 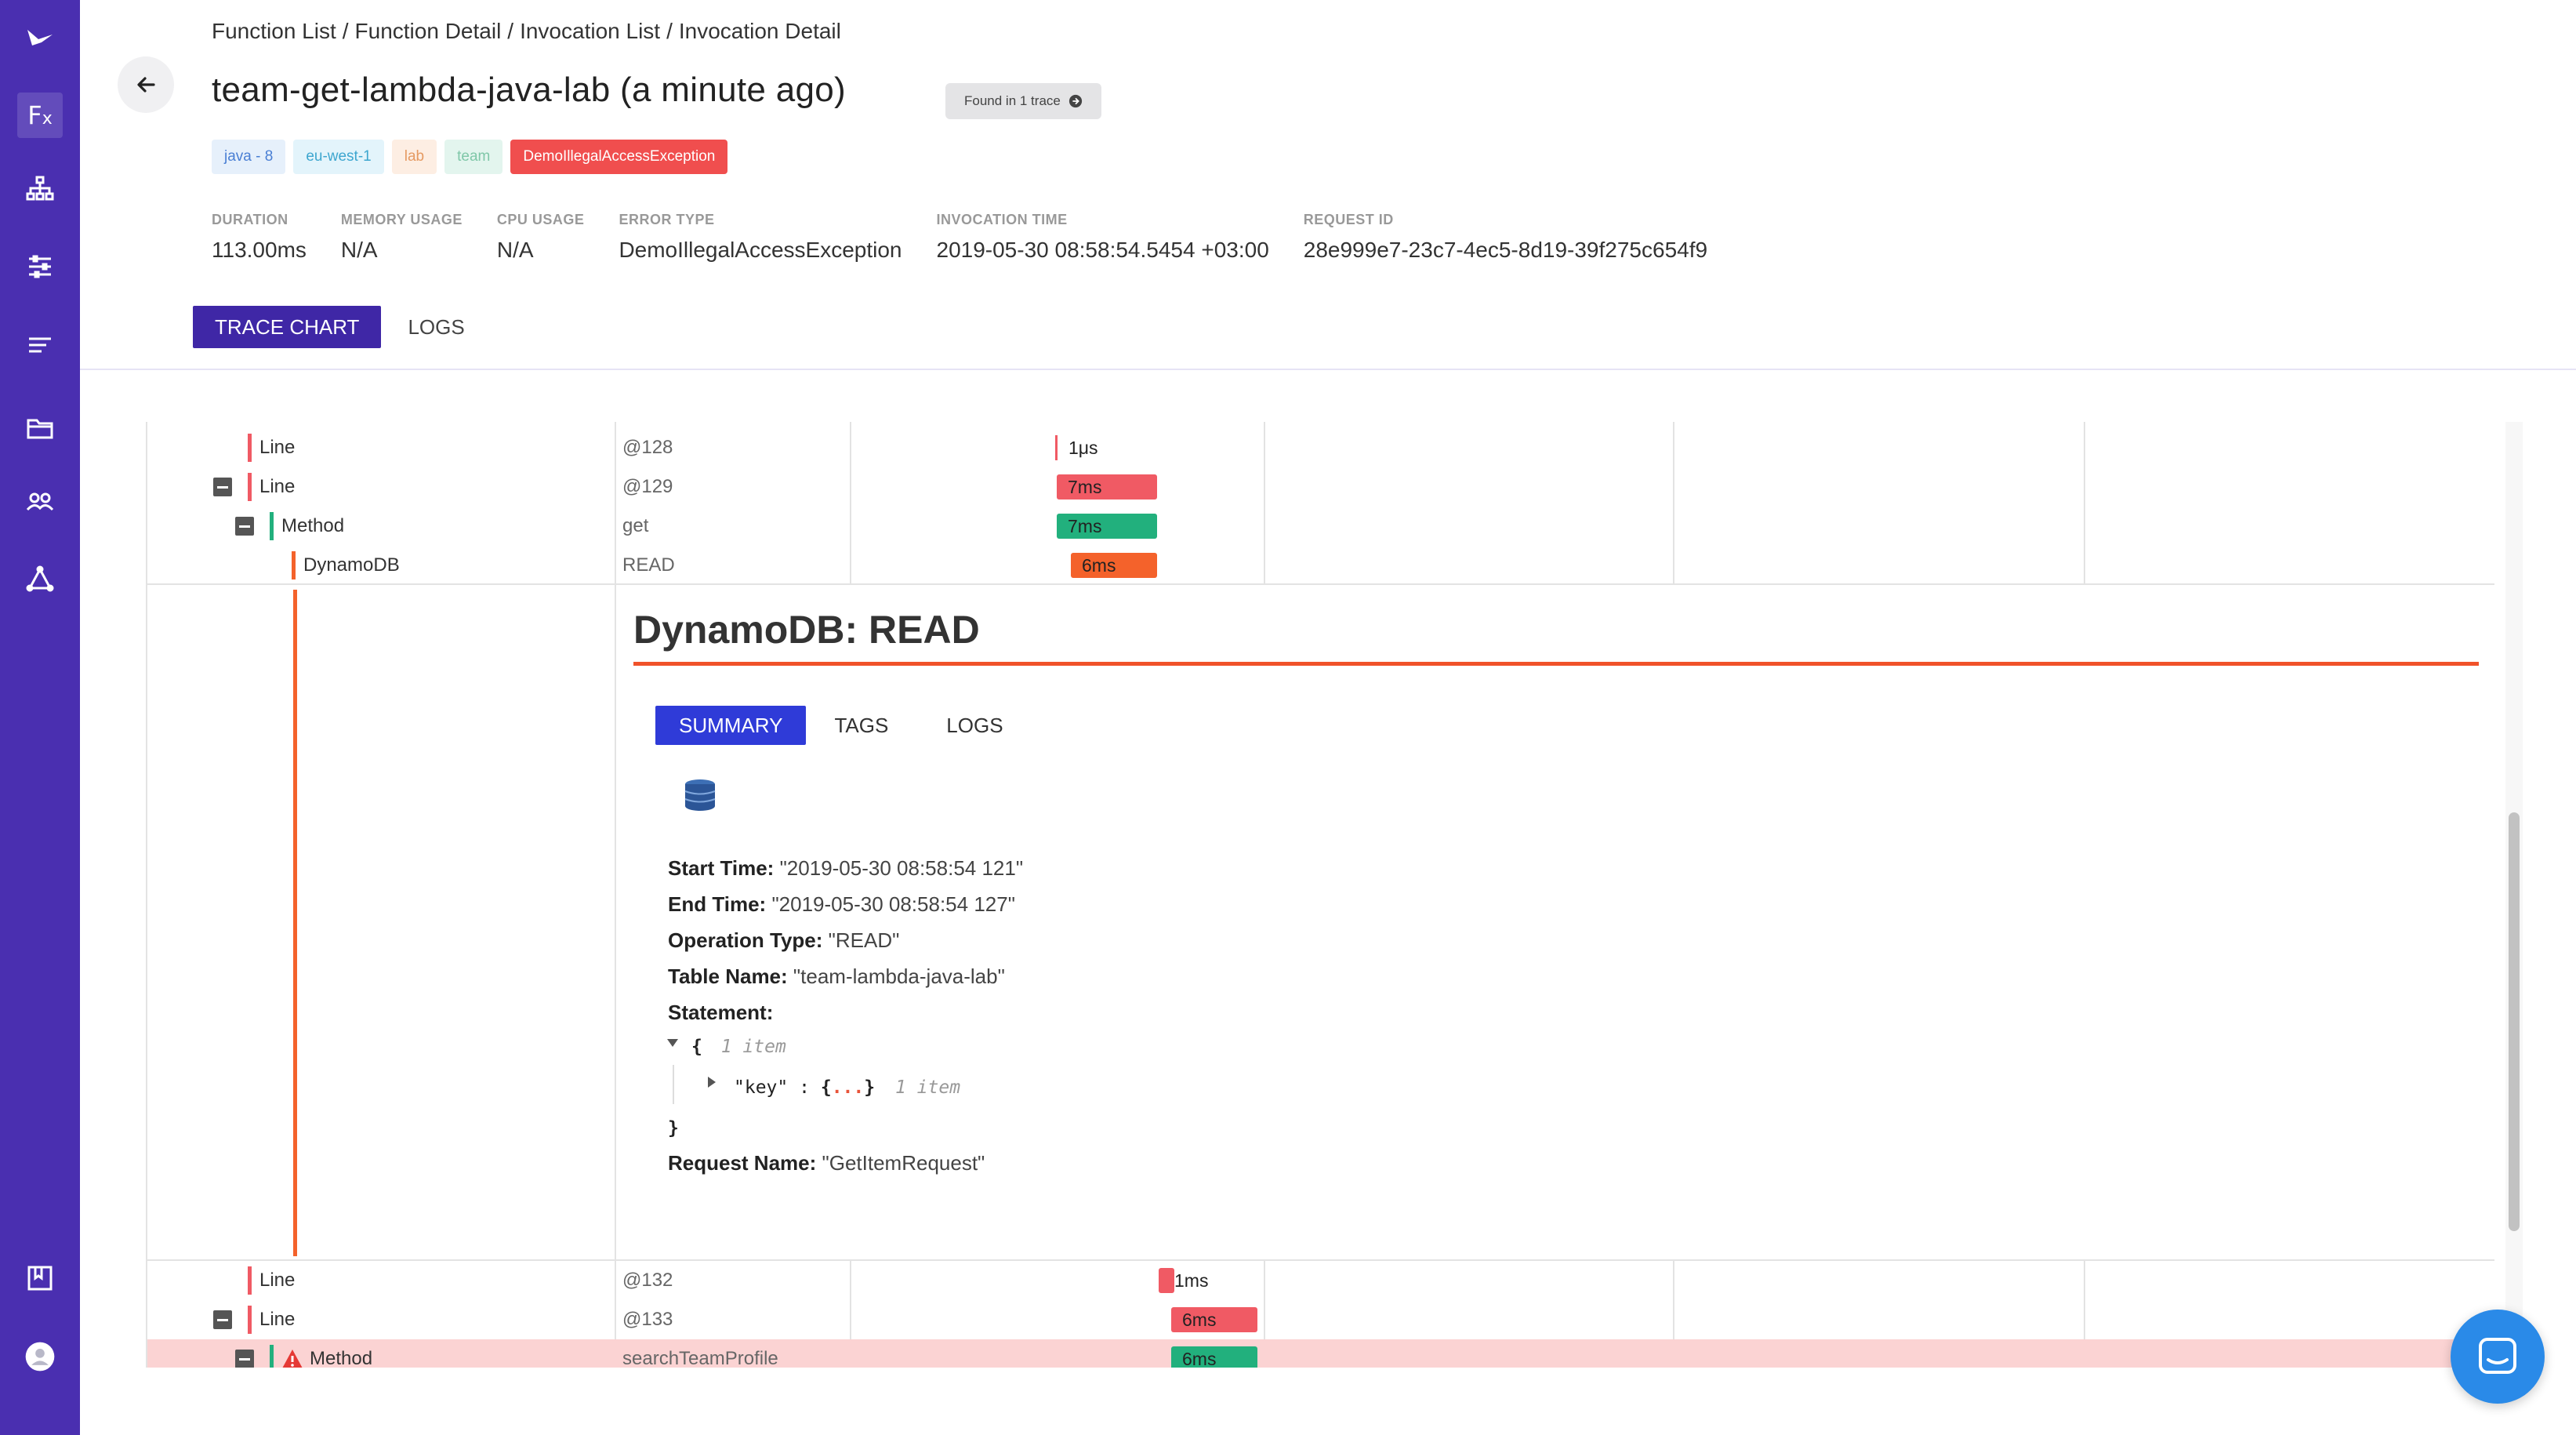 I want to click on stat-label: INVOCATION TIME, so click(x=1002, y=219).